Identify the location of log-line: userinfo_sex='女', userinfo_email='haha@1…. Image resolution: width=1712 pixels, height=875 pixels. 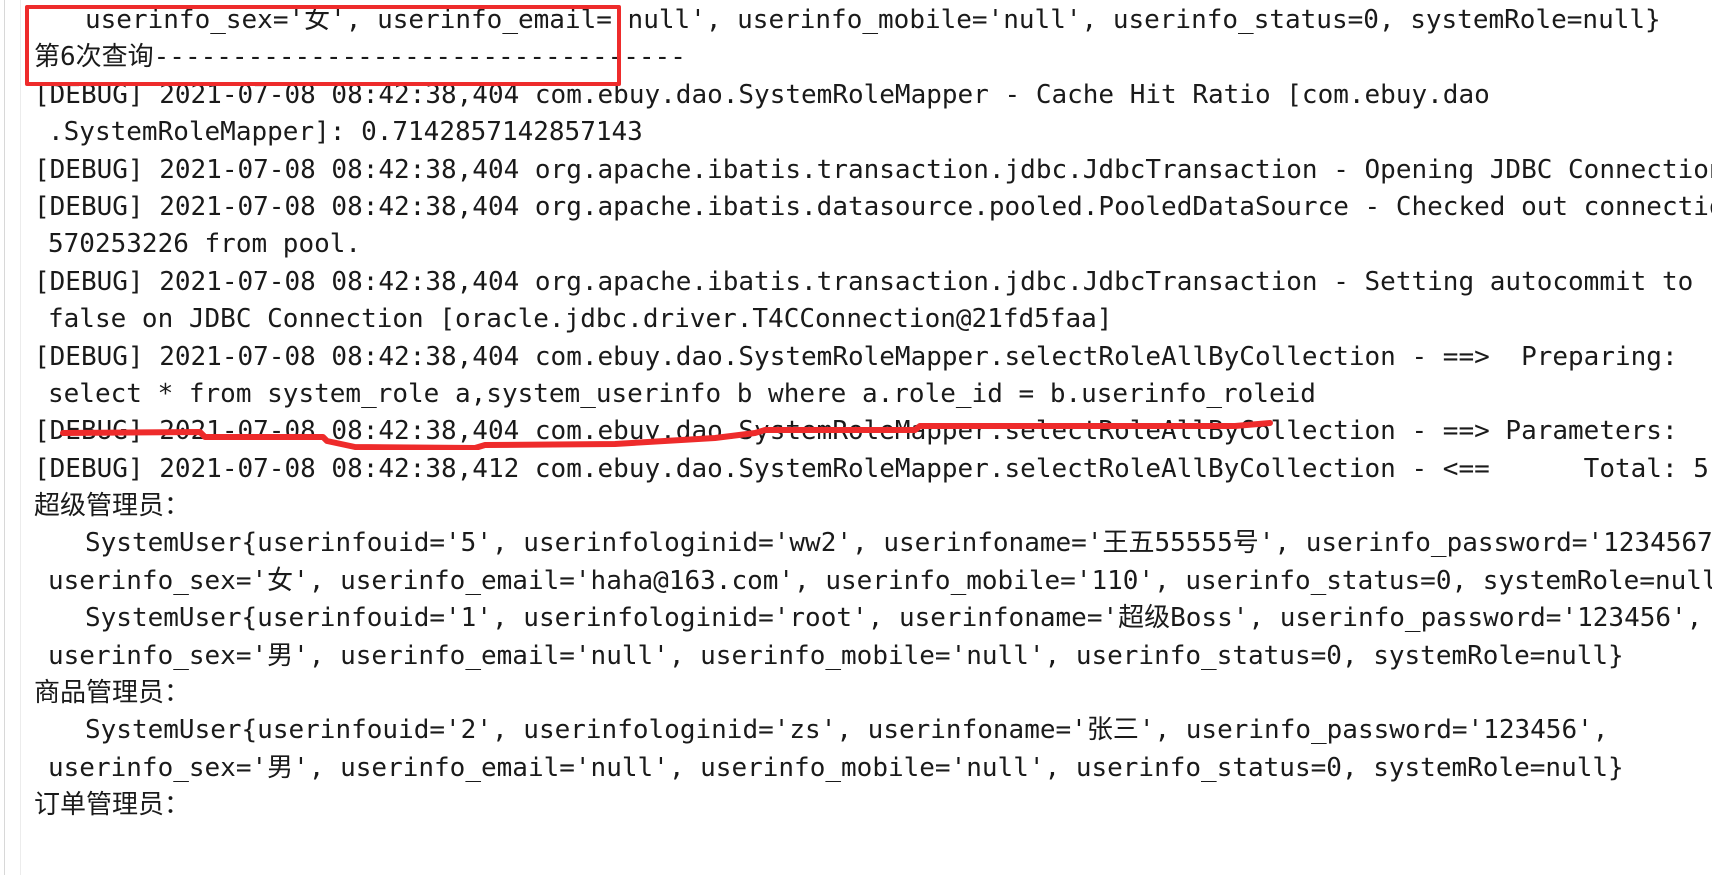
(856, 581).